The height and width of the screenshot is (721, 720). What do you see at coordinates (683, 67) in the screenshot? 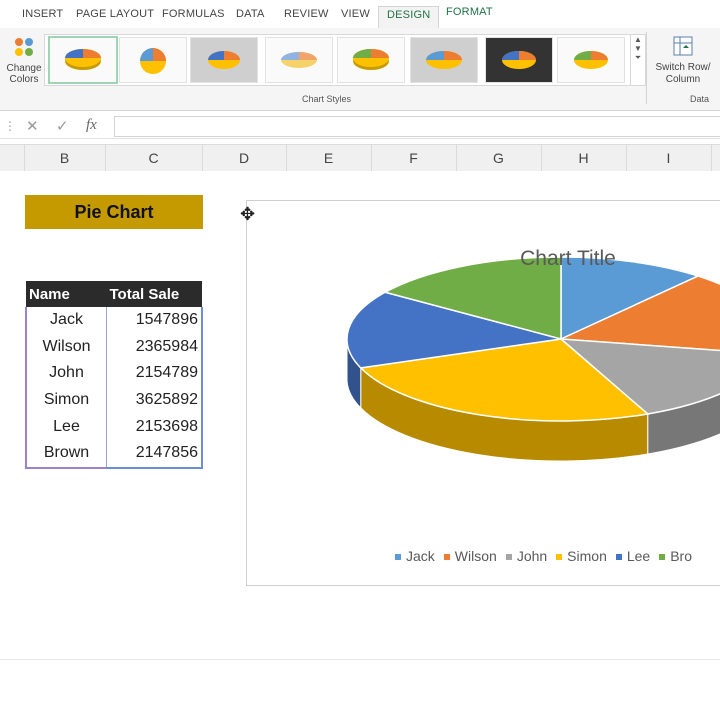
I see `switch-label-line1: Switch Row/` at bounding box center [683, 67].